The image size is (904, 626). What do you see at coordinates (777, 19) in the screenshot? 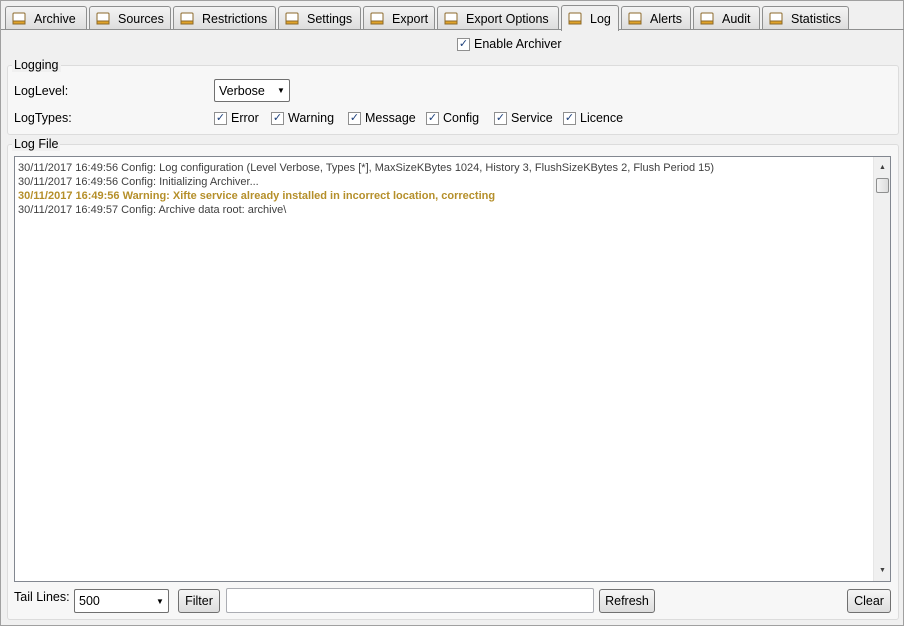
I see `statistics-tab-icon` at bounding box center [777, 19].